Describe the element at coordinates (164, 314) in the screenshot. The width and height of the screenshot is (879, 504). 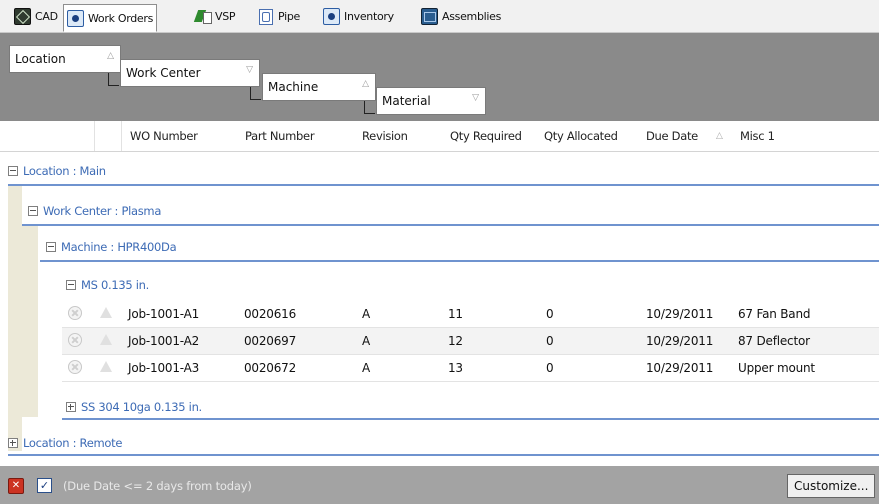
I see `cell-wo-number: Job-1001-A1` at that location.